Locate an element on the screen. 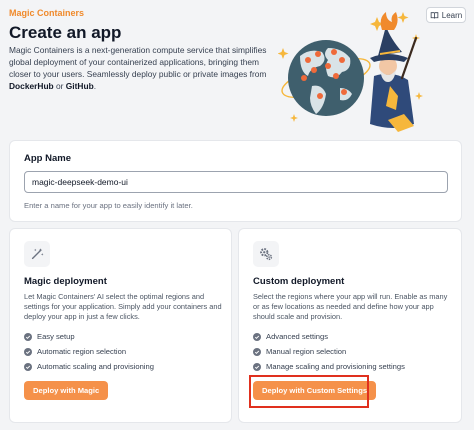  book-icon is located at coordinates (434, 15).